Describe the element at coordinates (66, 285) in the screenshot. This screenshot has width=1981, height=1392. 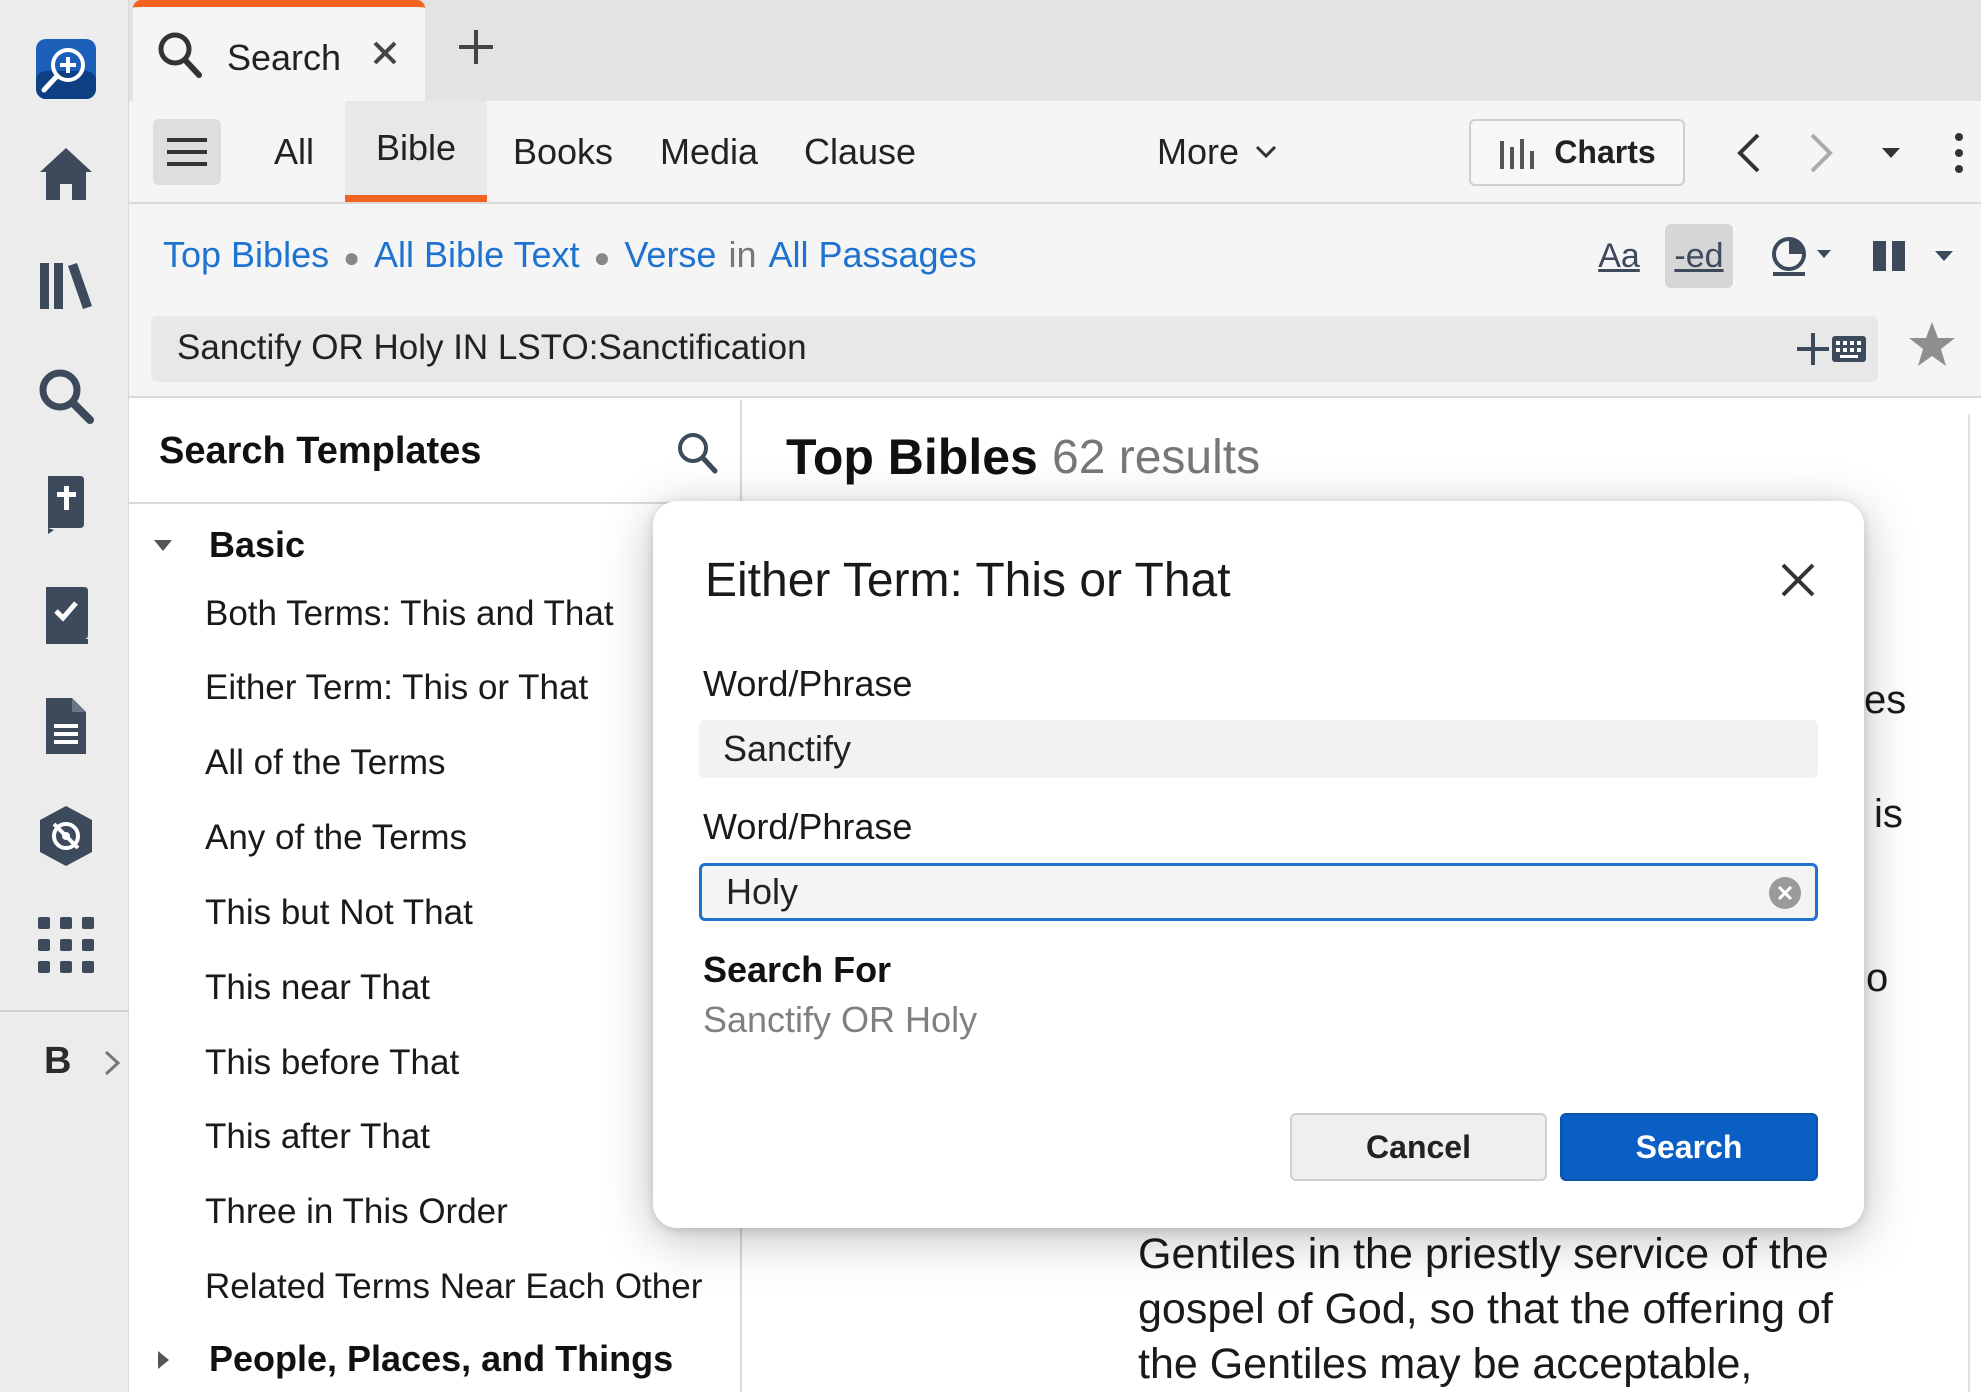
I see `library-icon` at that location.